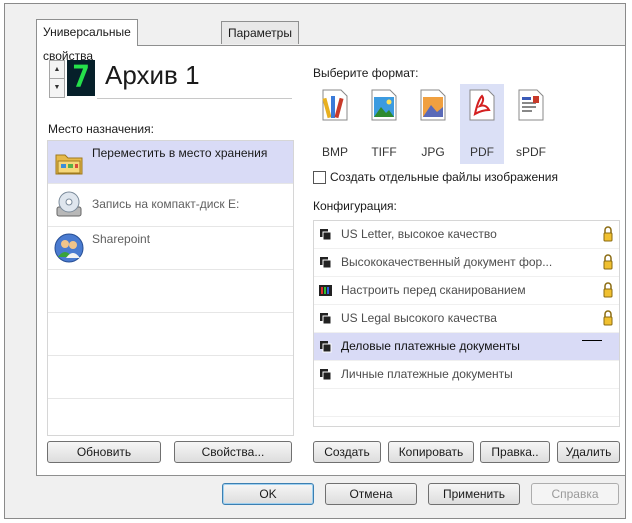  I want to click on color-film-config-icon, so click(325, 290).